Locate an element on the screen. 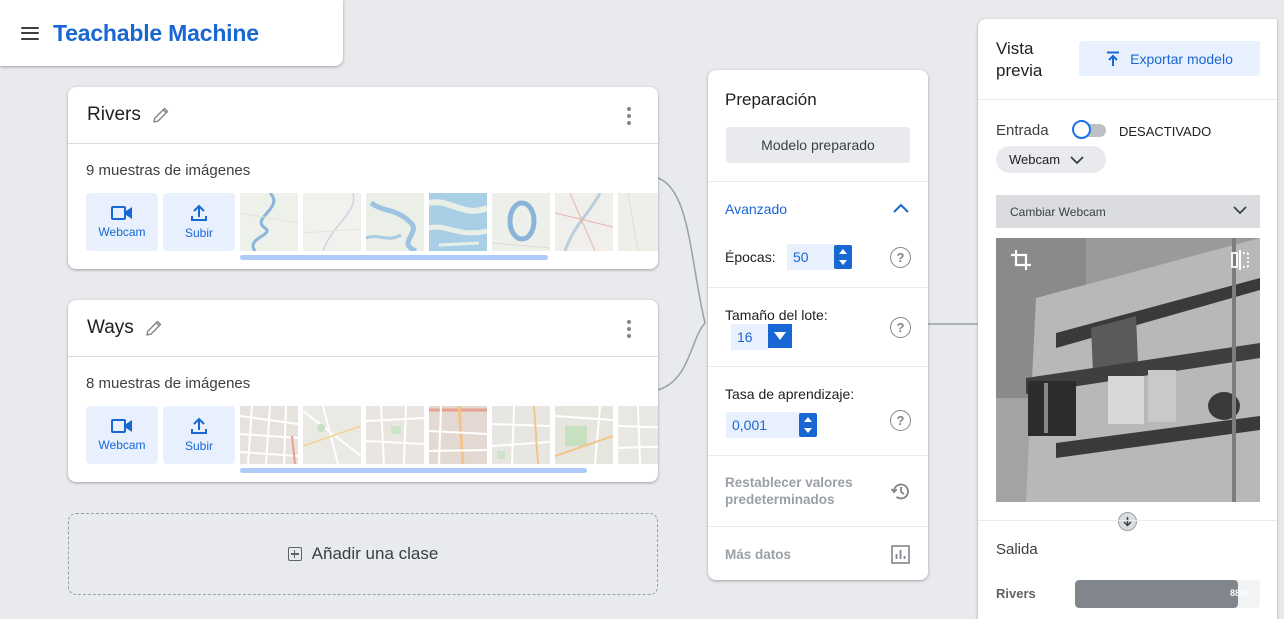 This screenshot has width=1284, height=619. export-model-label: Exportar modelo is located at coordinates (1181, 58).